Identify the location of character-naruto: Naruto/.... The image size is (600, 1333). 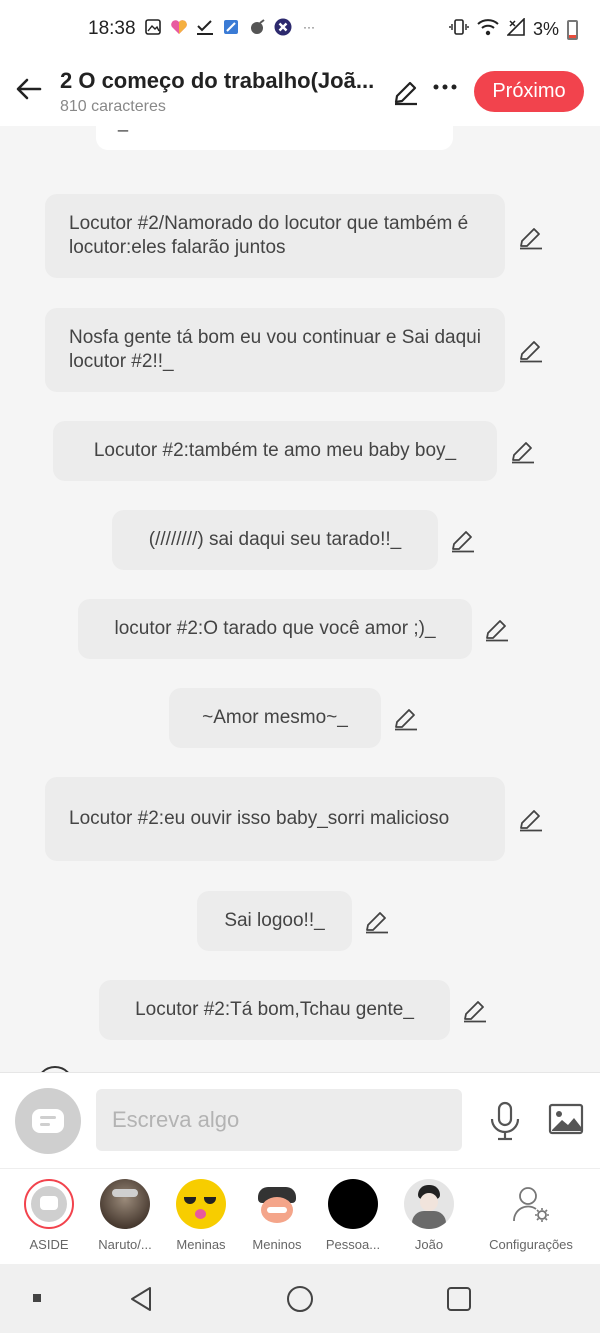
(125, 1215).